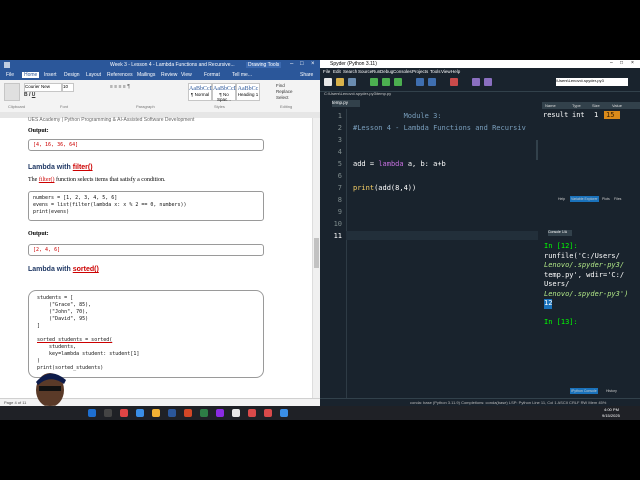 The width and height of the screenshot is (640, 480). Describe the element at coordinates (386, 82) in the screenshot. I see `run-cell-icon` at that location.